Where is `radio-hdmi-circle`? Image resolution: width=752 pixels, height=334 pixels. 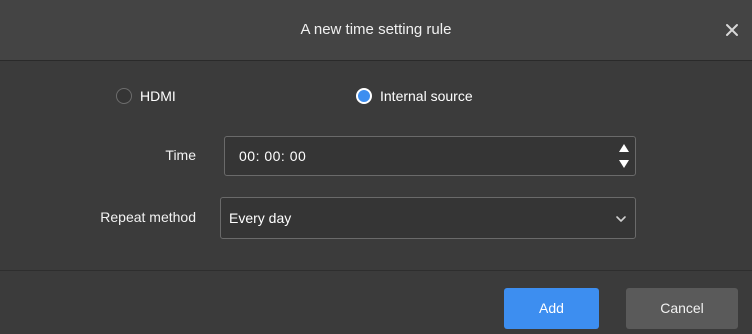
radio-hdmi-circle is located at coordinates (124, 96).